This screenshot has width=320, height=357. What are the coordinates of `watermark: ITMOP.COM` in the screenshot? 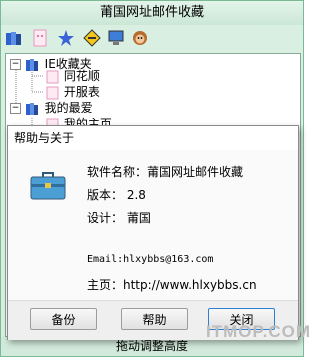 It's located at (259, 331).